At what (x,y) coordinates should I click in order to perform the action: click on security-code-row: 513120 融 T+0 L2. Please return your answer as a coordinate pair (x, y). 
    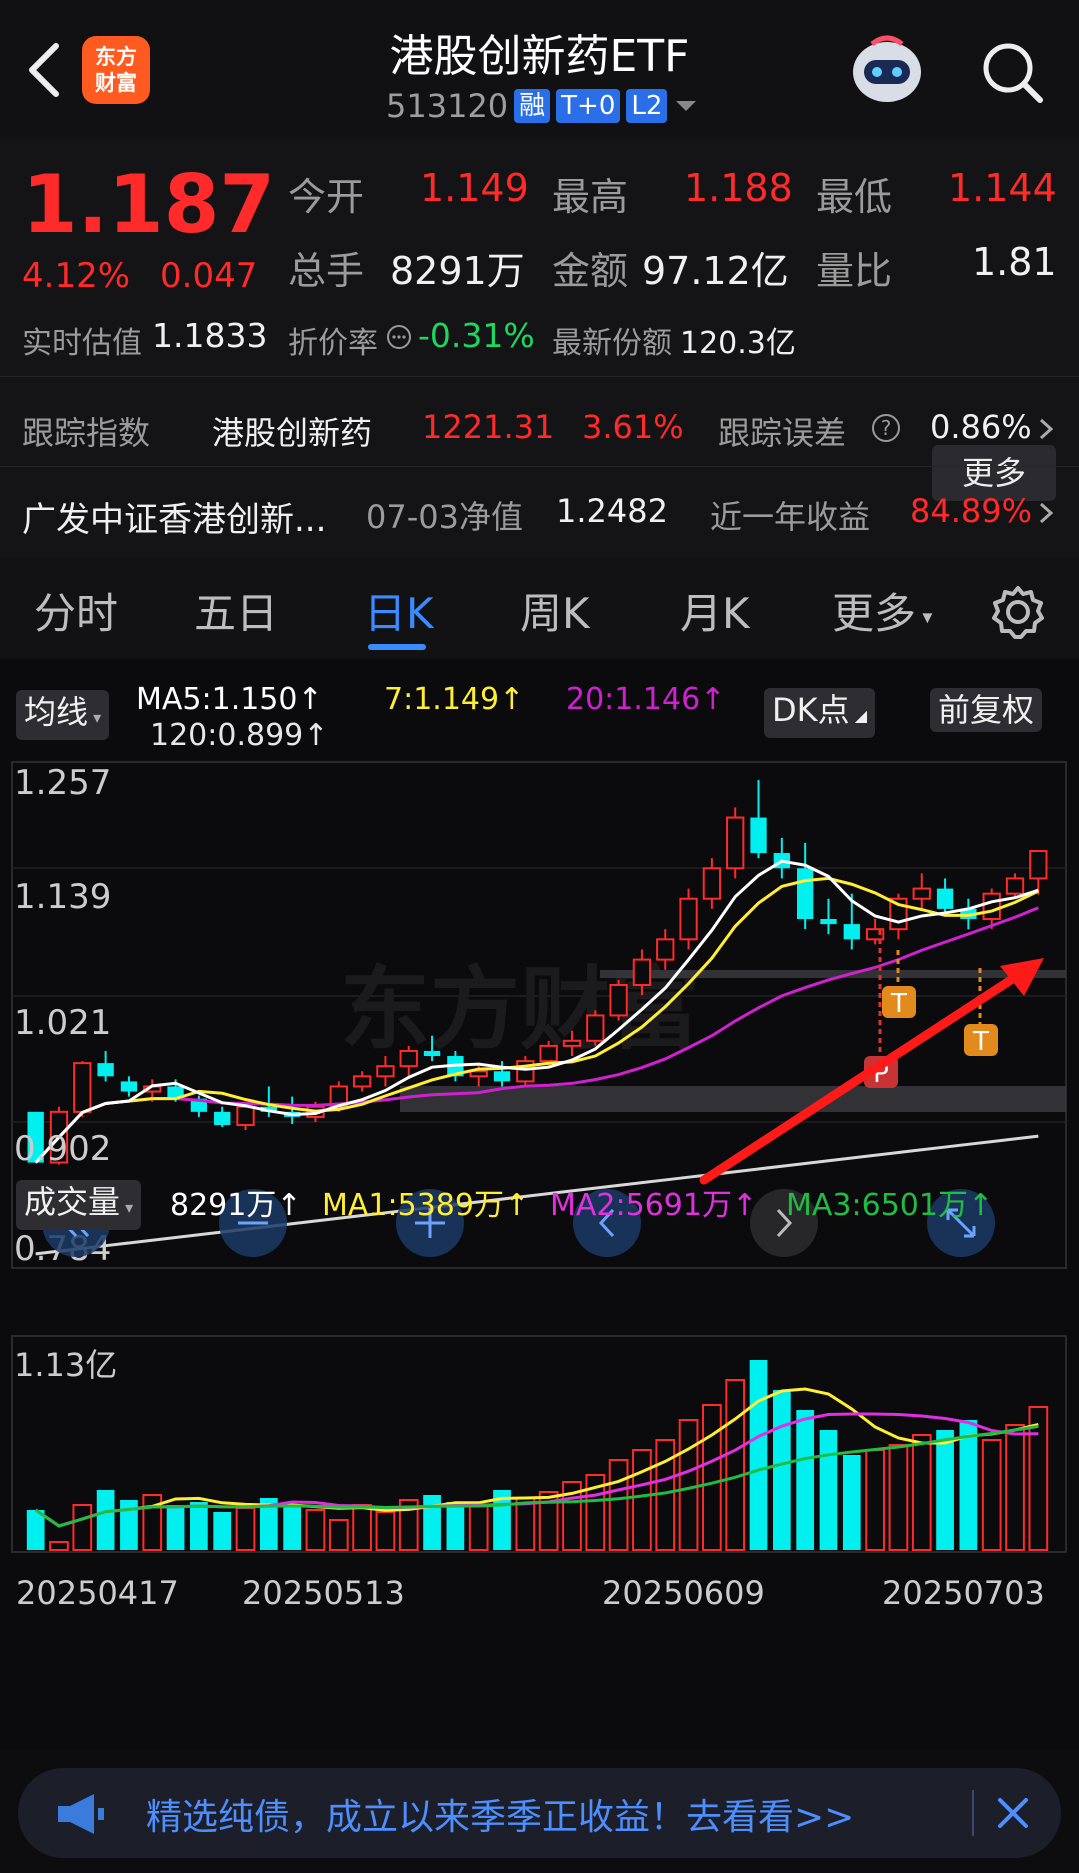
    Looking at the image, I should click on (542, 106).